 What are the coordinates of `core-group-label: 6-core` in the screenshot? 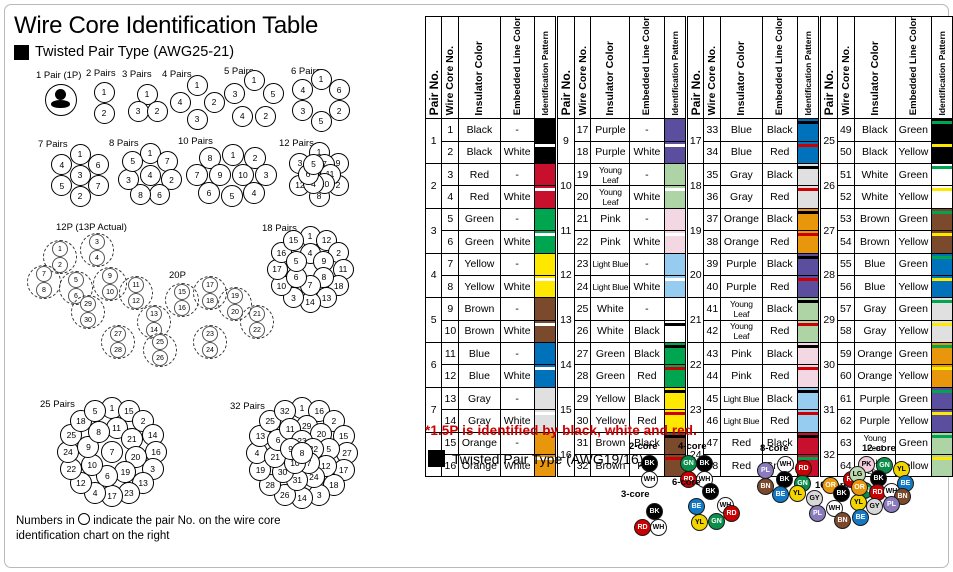 It's located at (686, 482).